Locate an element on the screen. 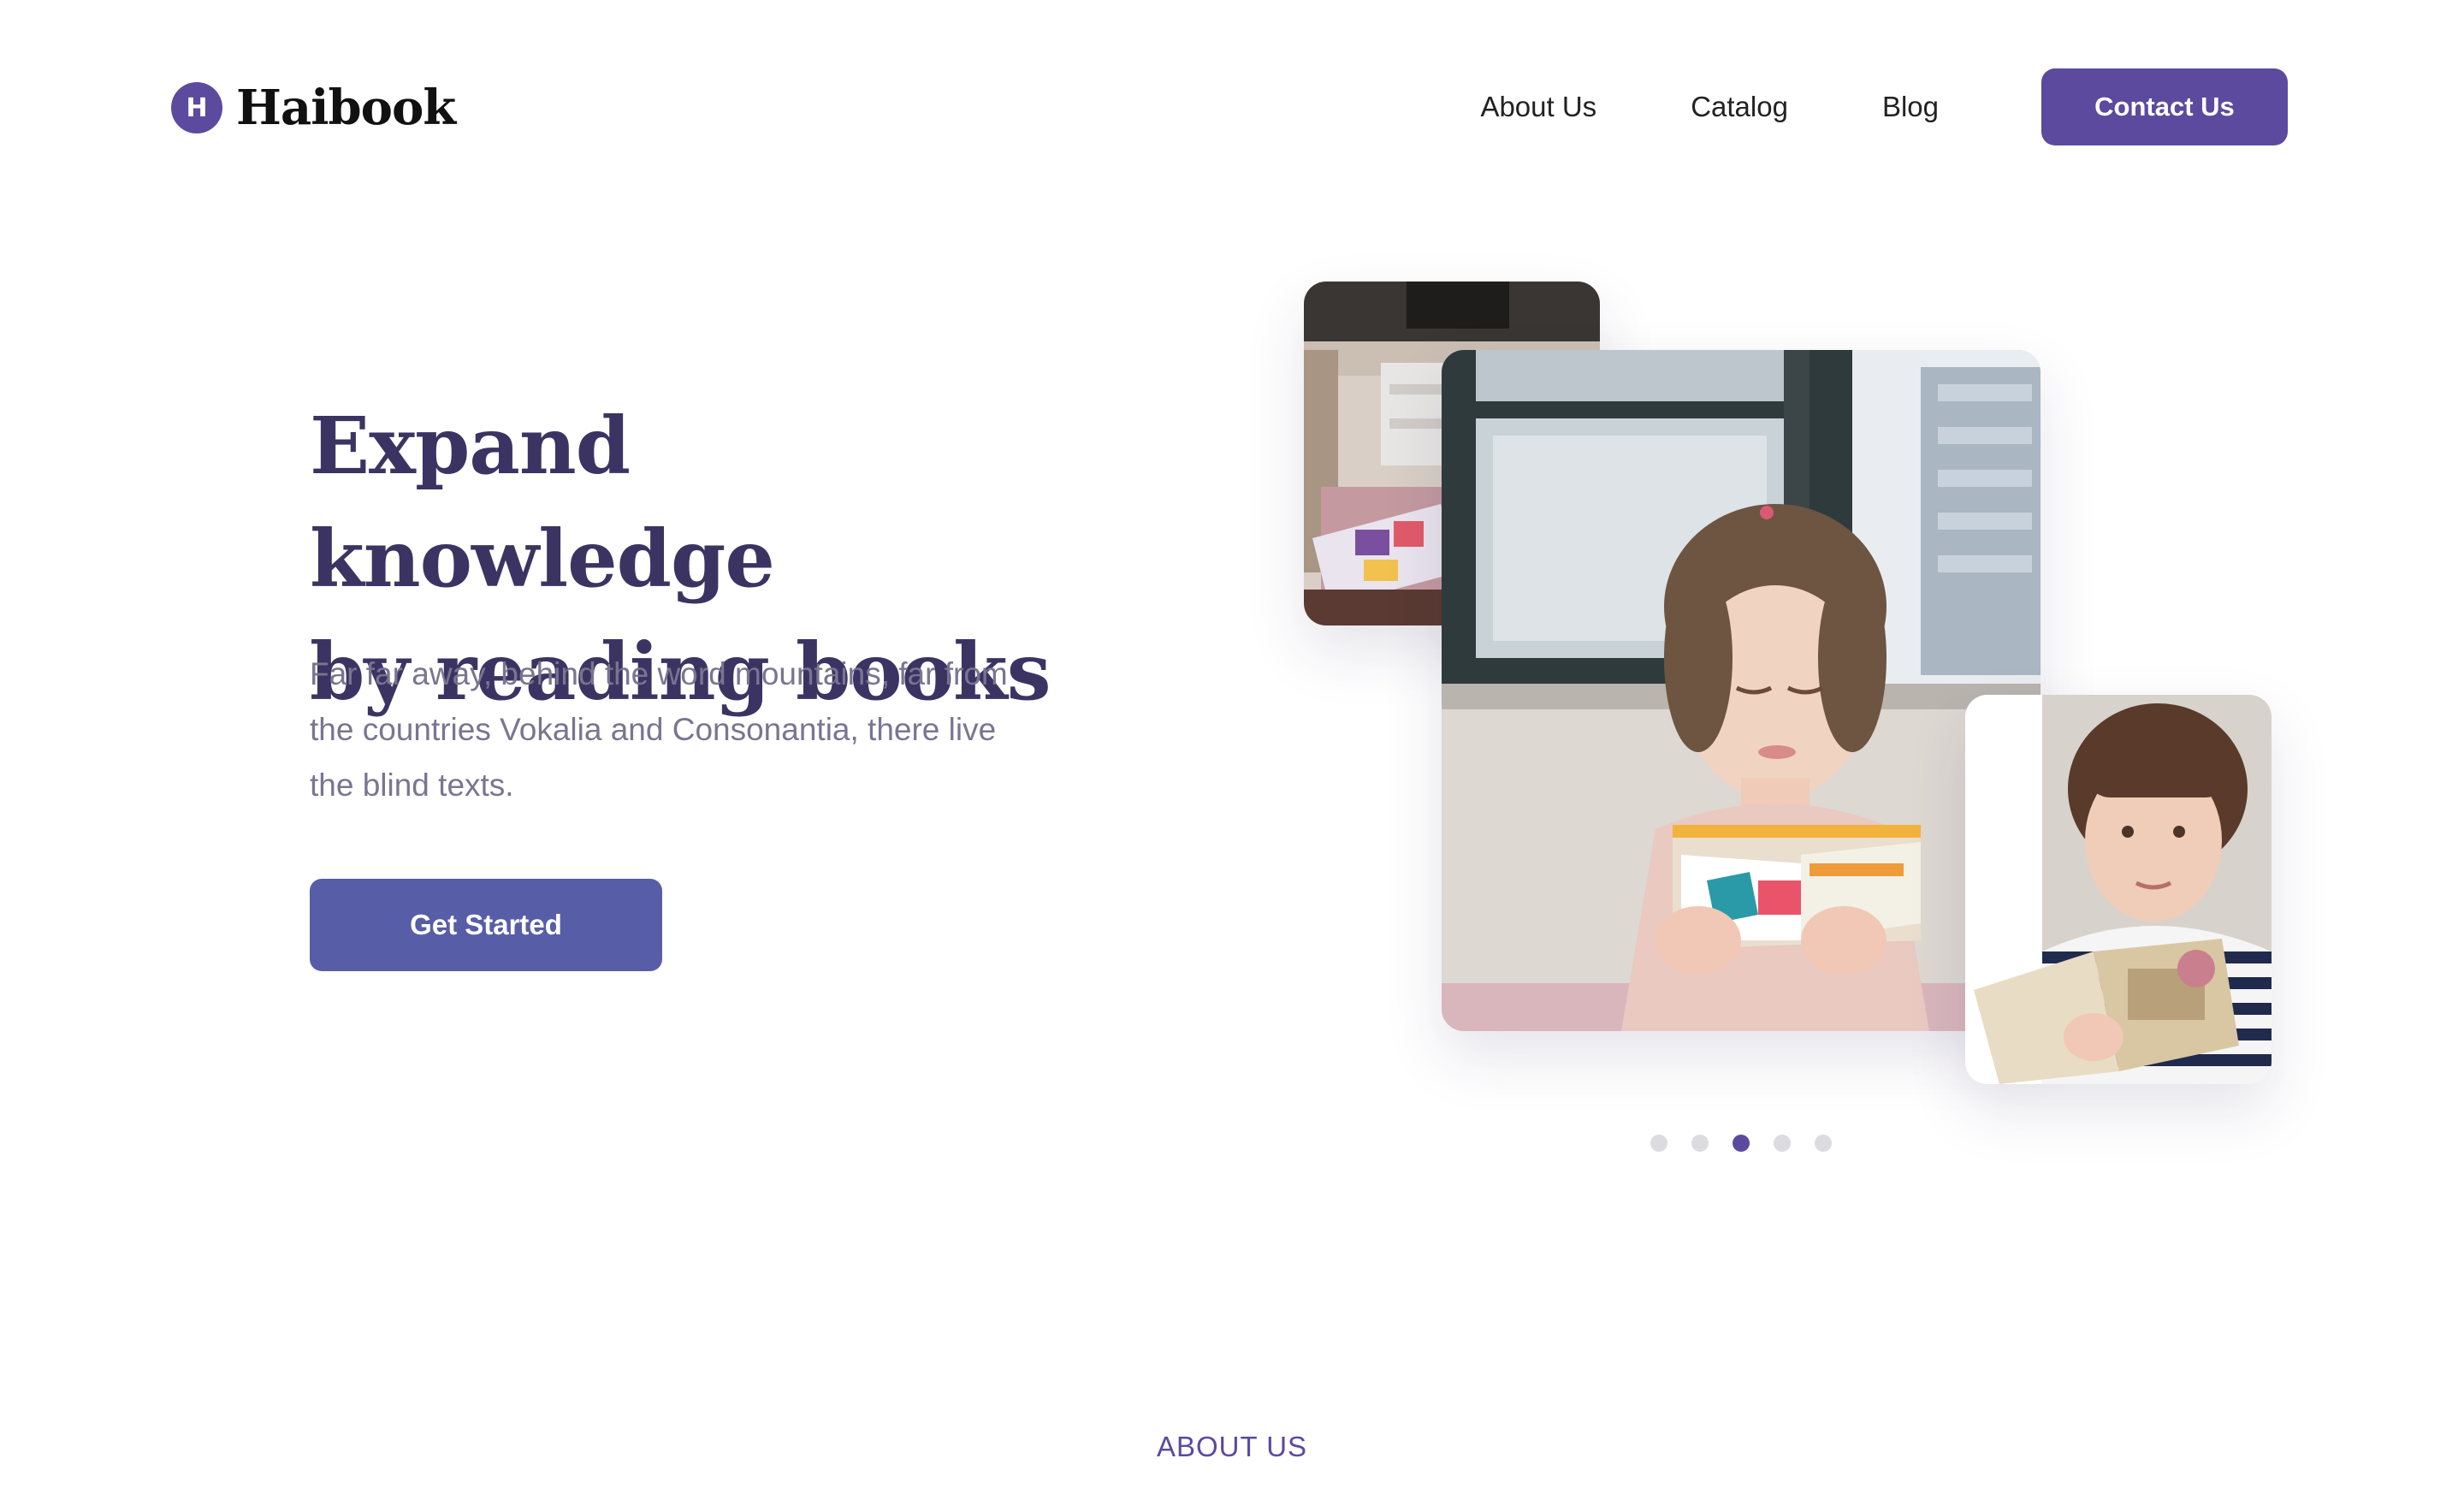 The image size is (2464, 1488). hero-title-line-1: Expand knowledge is located at coordinates (542, 502).